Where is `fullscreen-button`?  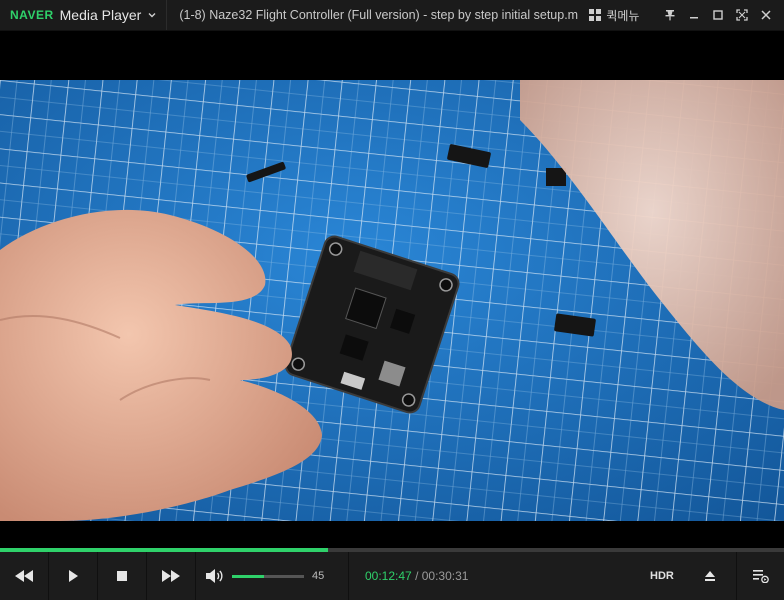 fullscreen-button is located at coordinates (742, 15).